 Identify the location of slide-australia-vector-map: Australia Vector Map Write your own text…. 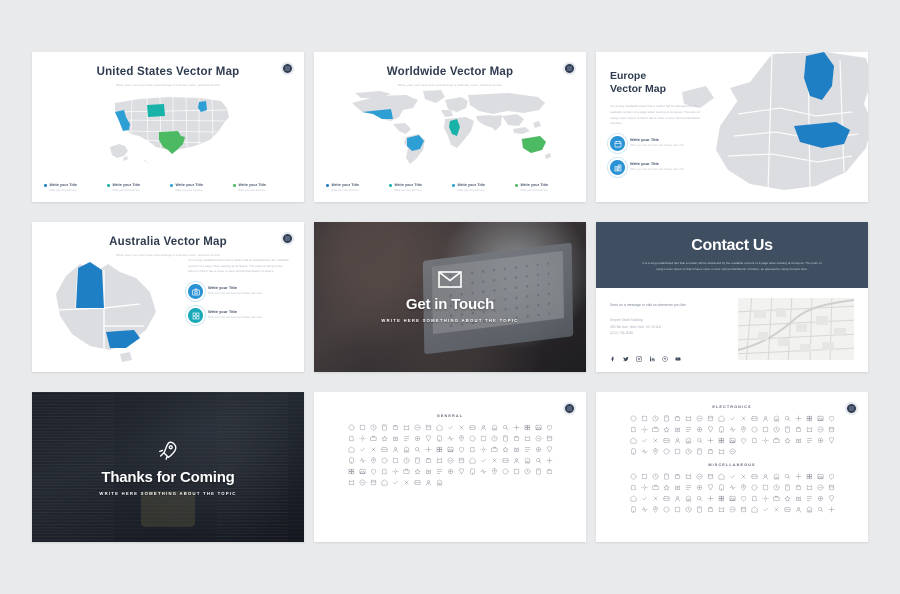
(168, 297).